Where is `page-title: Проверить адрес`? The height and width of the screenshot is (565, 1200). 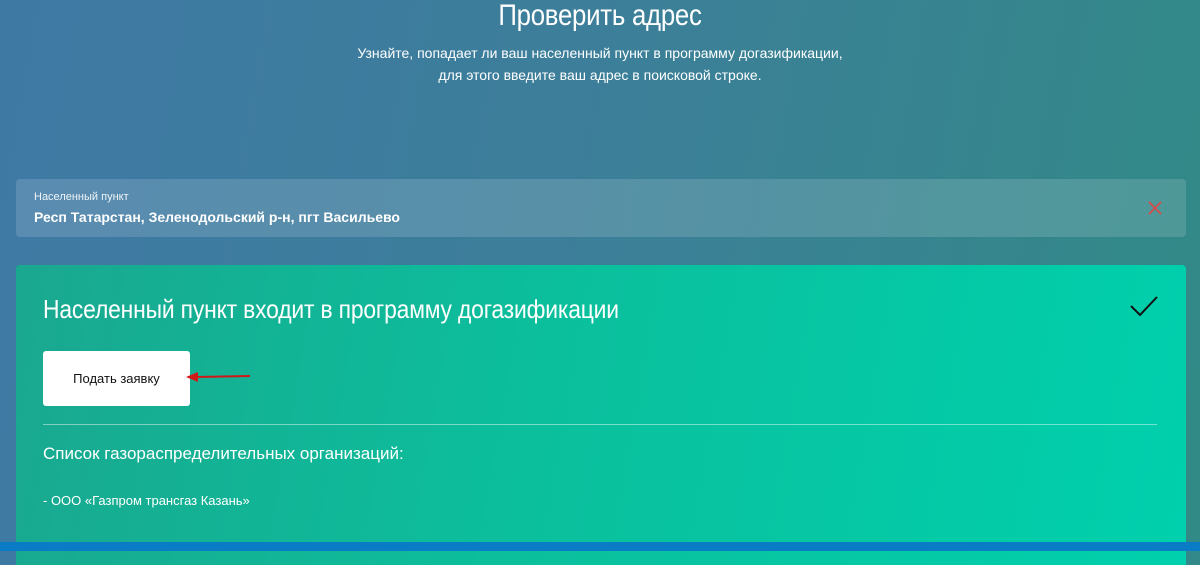
page-title: Проверить адрес is located at coordinates (600, 16).